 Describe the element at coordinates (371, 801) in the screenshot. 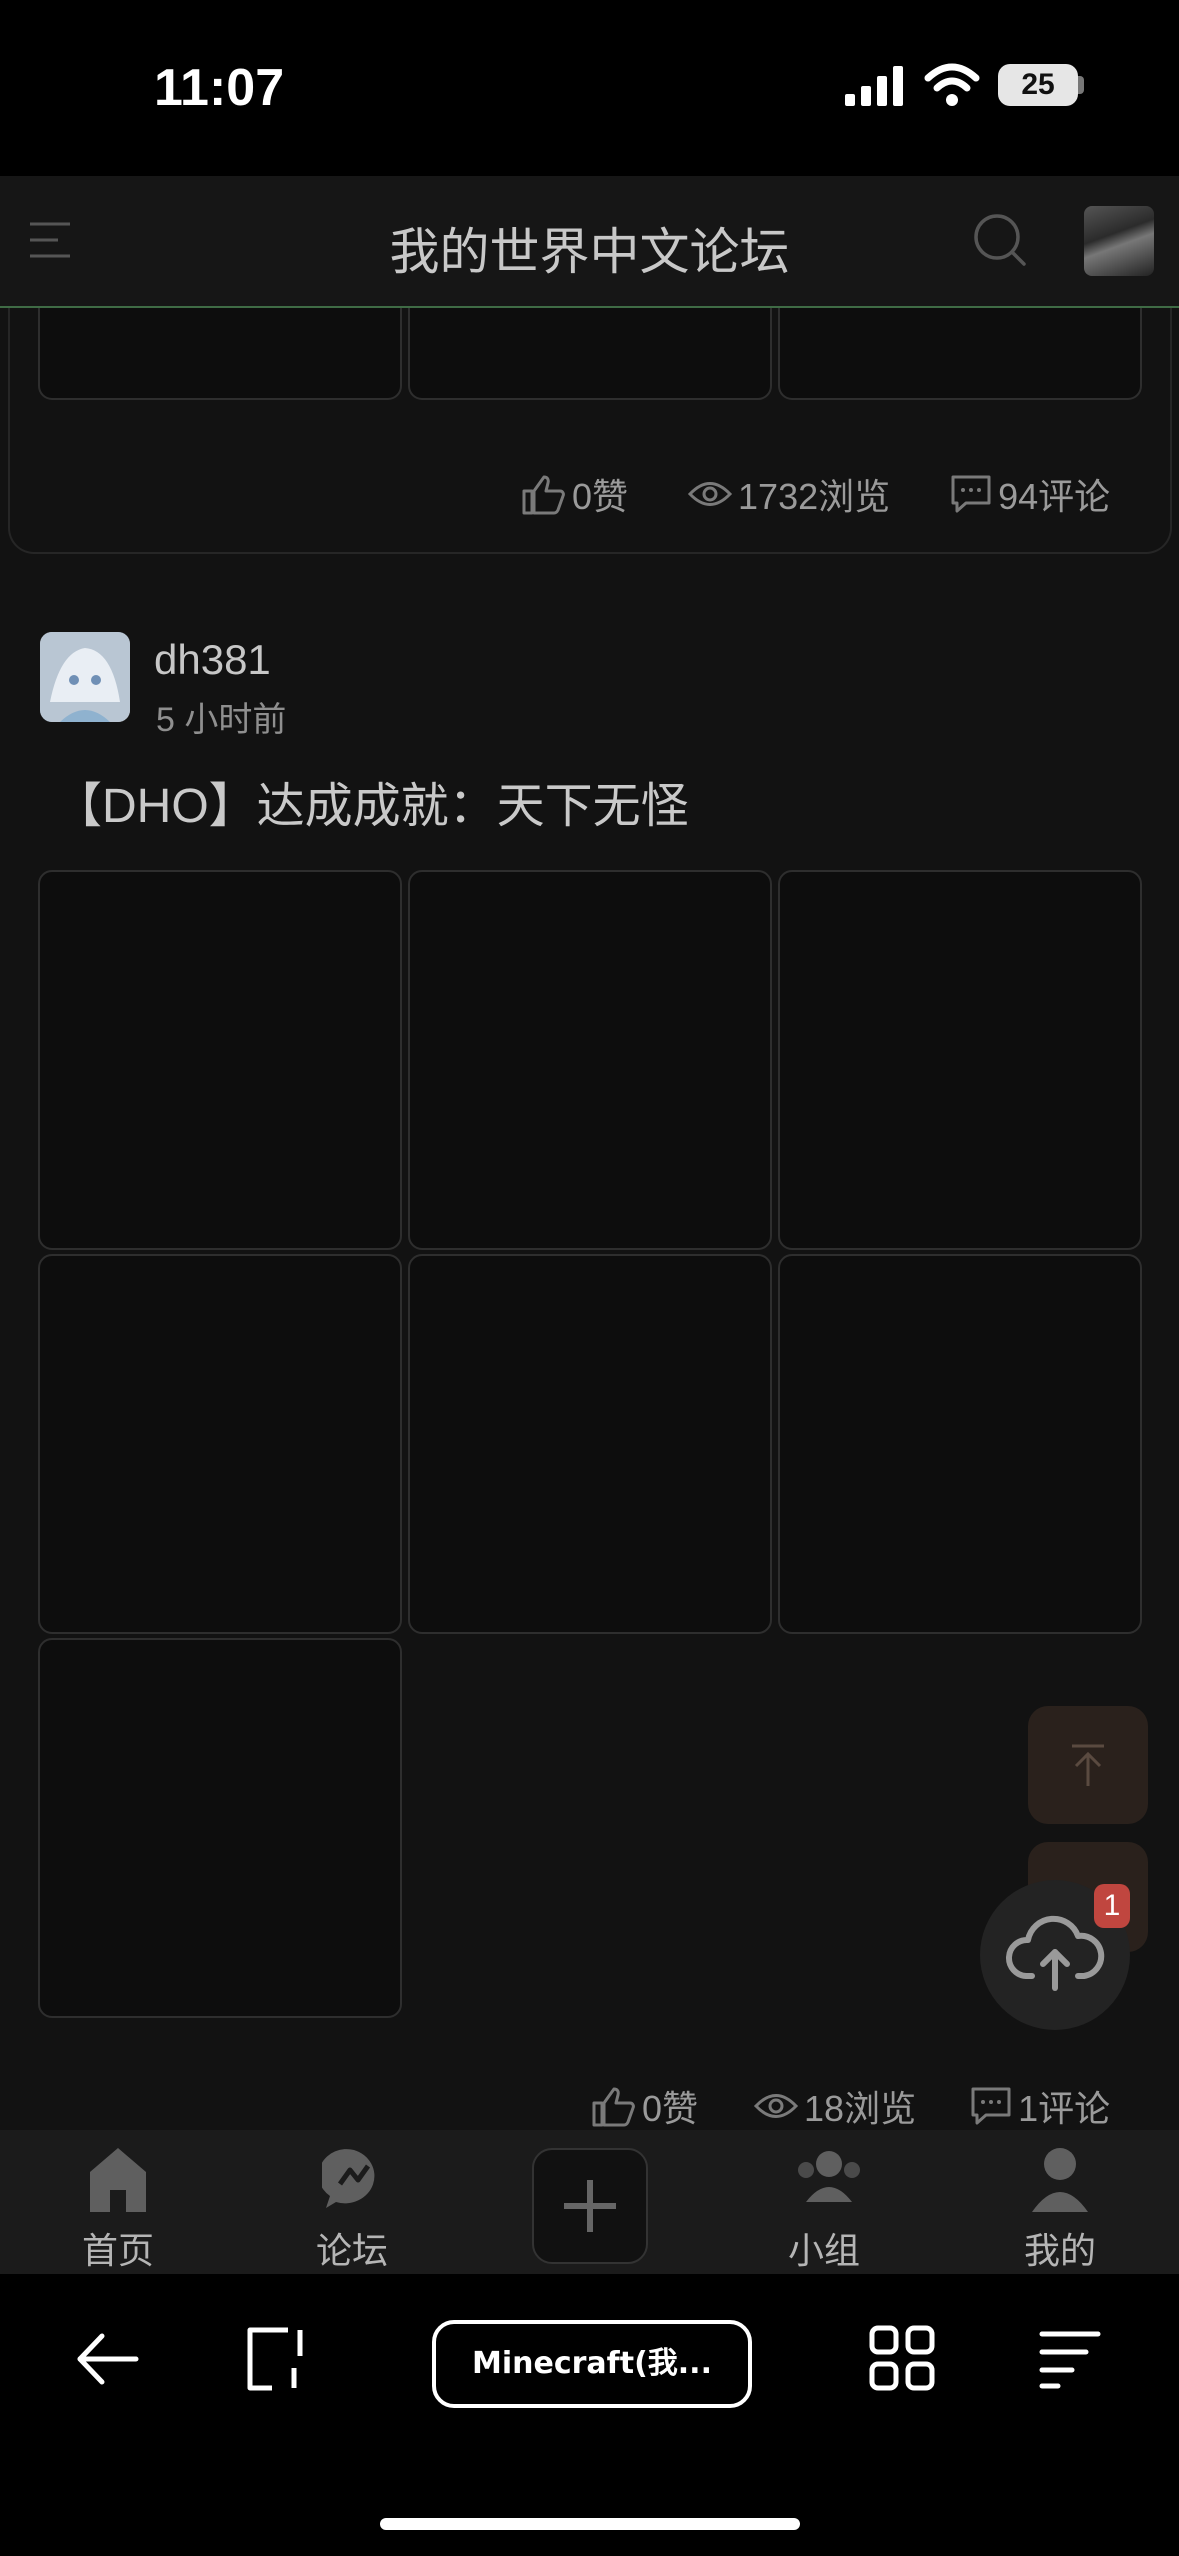

I see `post-title: 【DHO】达成成就：天下无怪` at that location.